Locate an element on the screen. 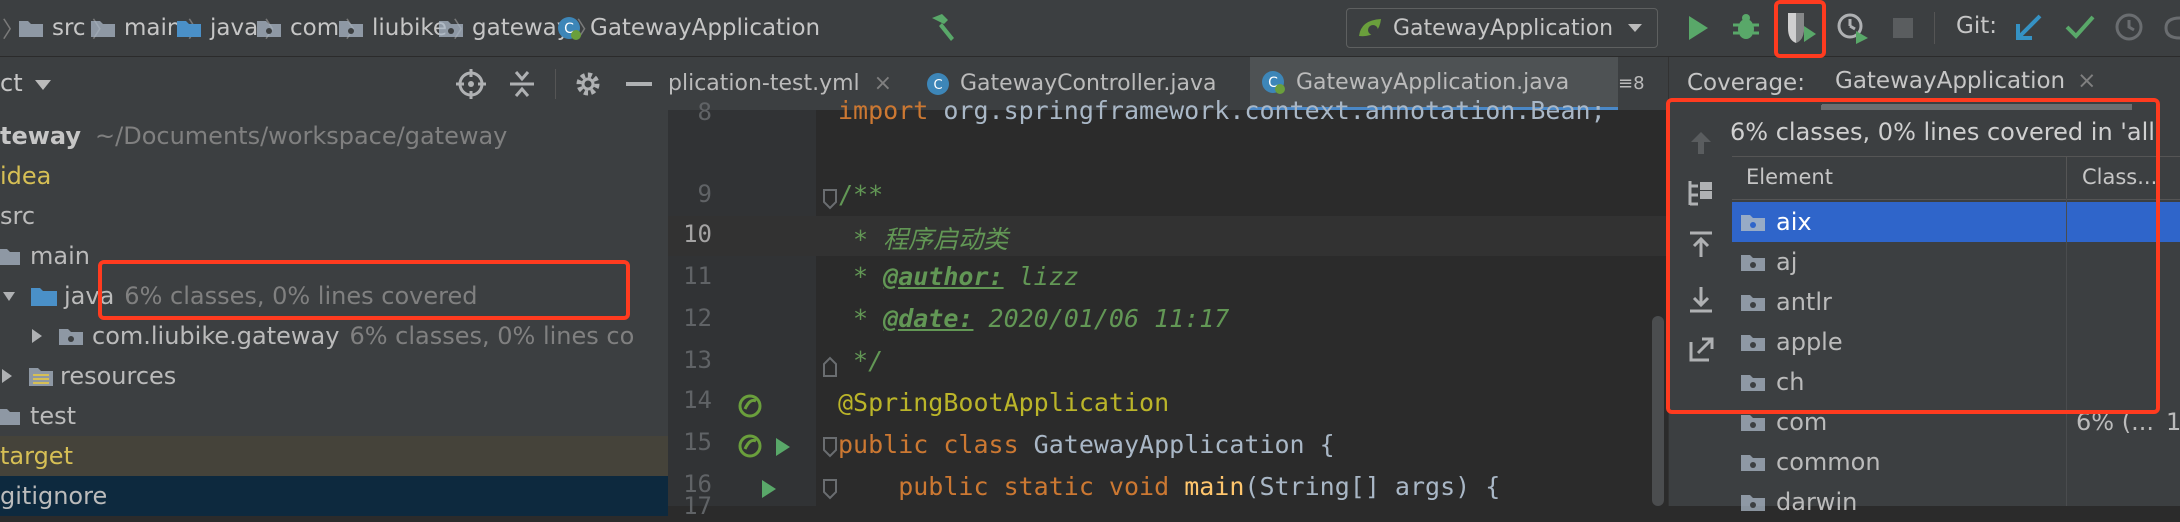  coverage-row-common: common is located at coordinates (1956, 462).